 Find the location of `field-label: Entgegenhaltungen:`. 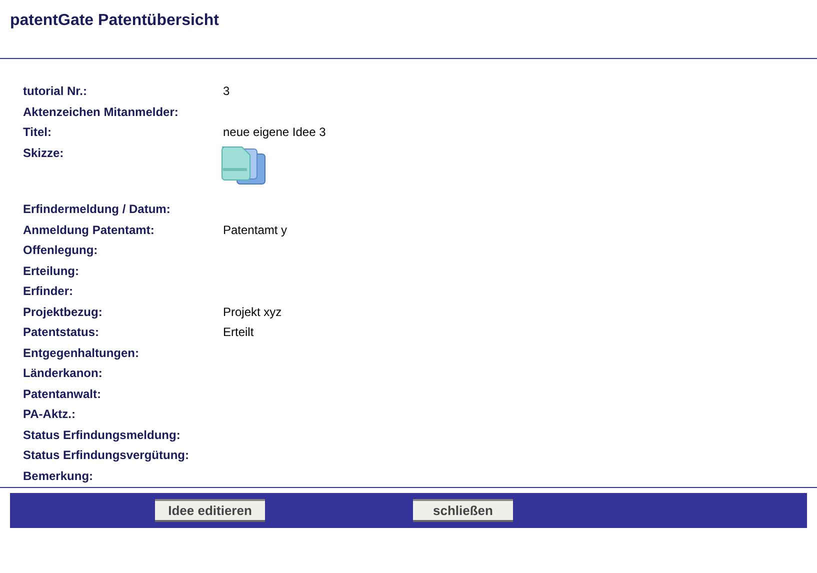

field-label: Entgegenhaltungen: is located at coordinates (81, 353).